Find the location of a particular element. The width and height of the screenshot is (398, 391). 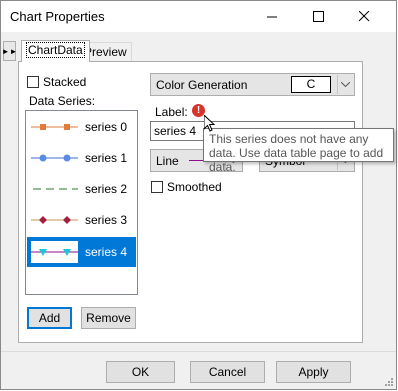

add-button-label: Add is located at coordinates (49, 318).